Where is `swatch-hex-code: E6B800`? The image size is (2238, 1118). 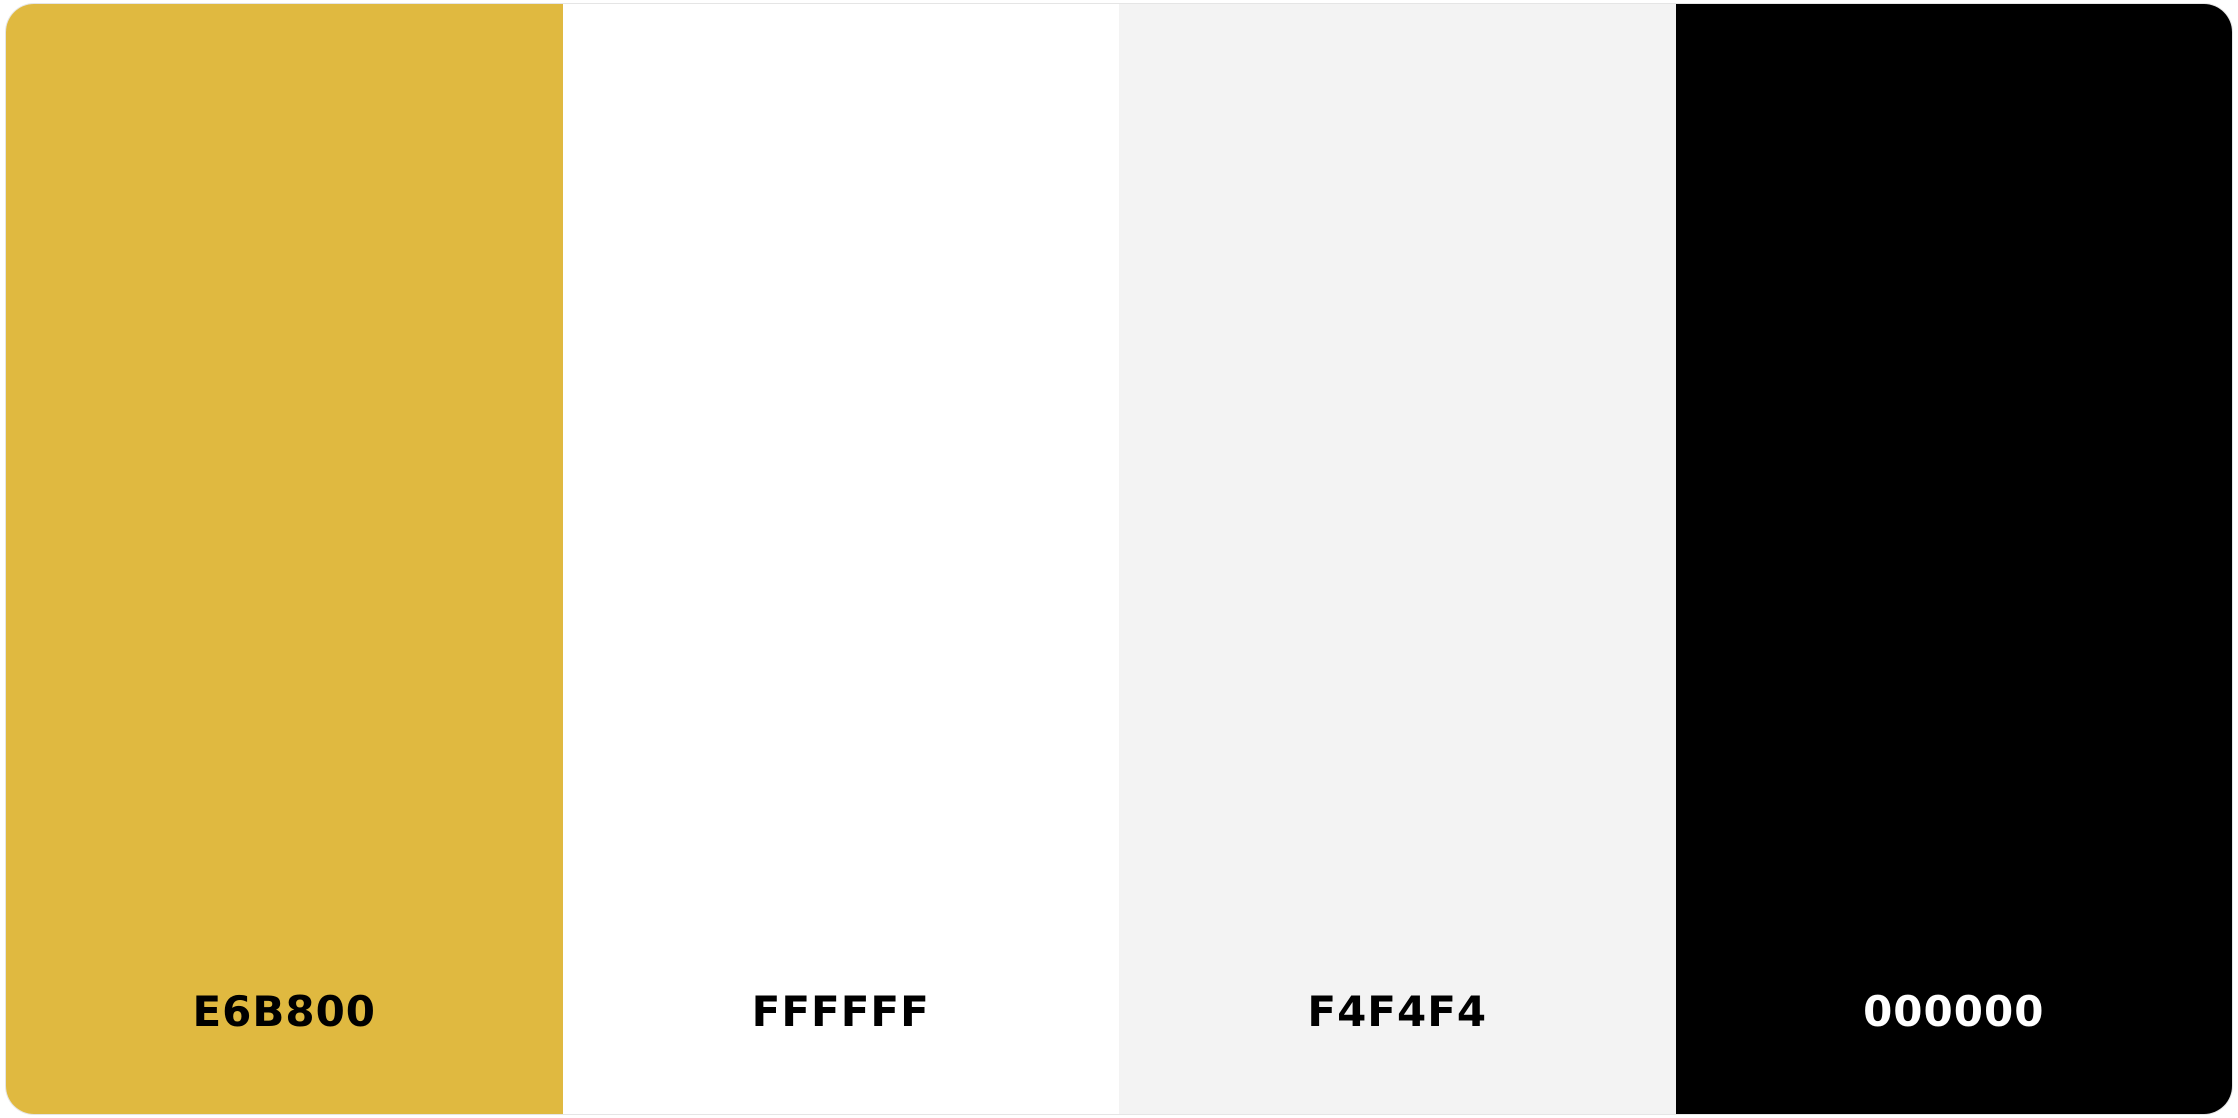 swatch-hex-code: E6B800 is located at coordinates (284, 1012).